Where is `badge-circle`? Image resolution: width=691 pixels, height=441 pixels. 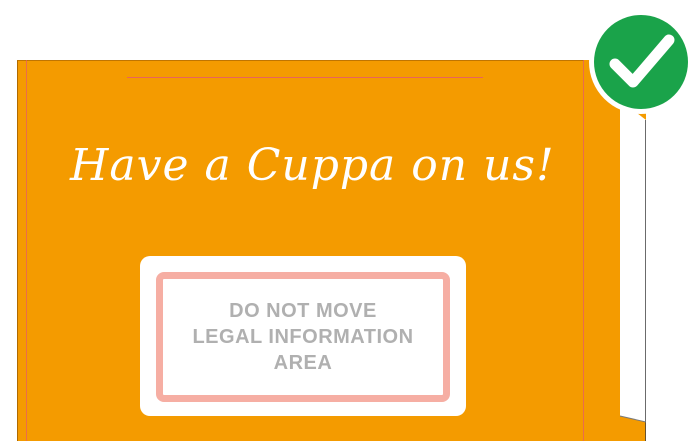
badge-circle is located at coordinates (641, 62).